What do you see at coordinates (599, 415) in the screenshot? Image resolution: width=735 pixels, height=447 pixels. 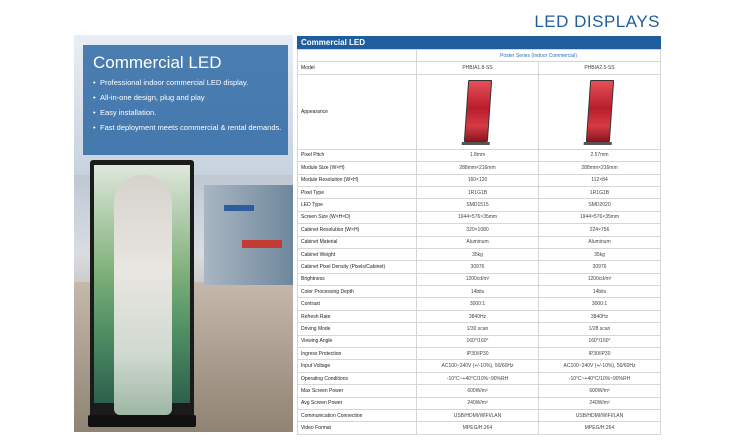 I see `row-value: USB/HDMI/WIFI/LAN` at bounding box center [599, 415].